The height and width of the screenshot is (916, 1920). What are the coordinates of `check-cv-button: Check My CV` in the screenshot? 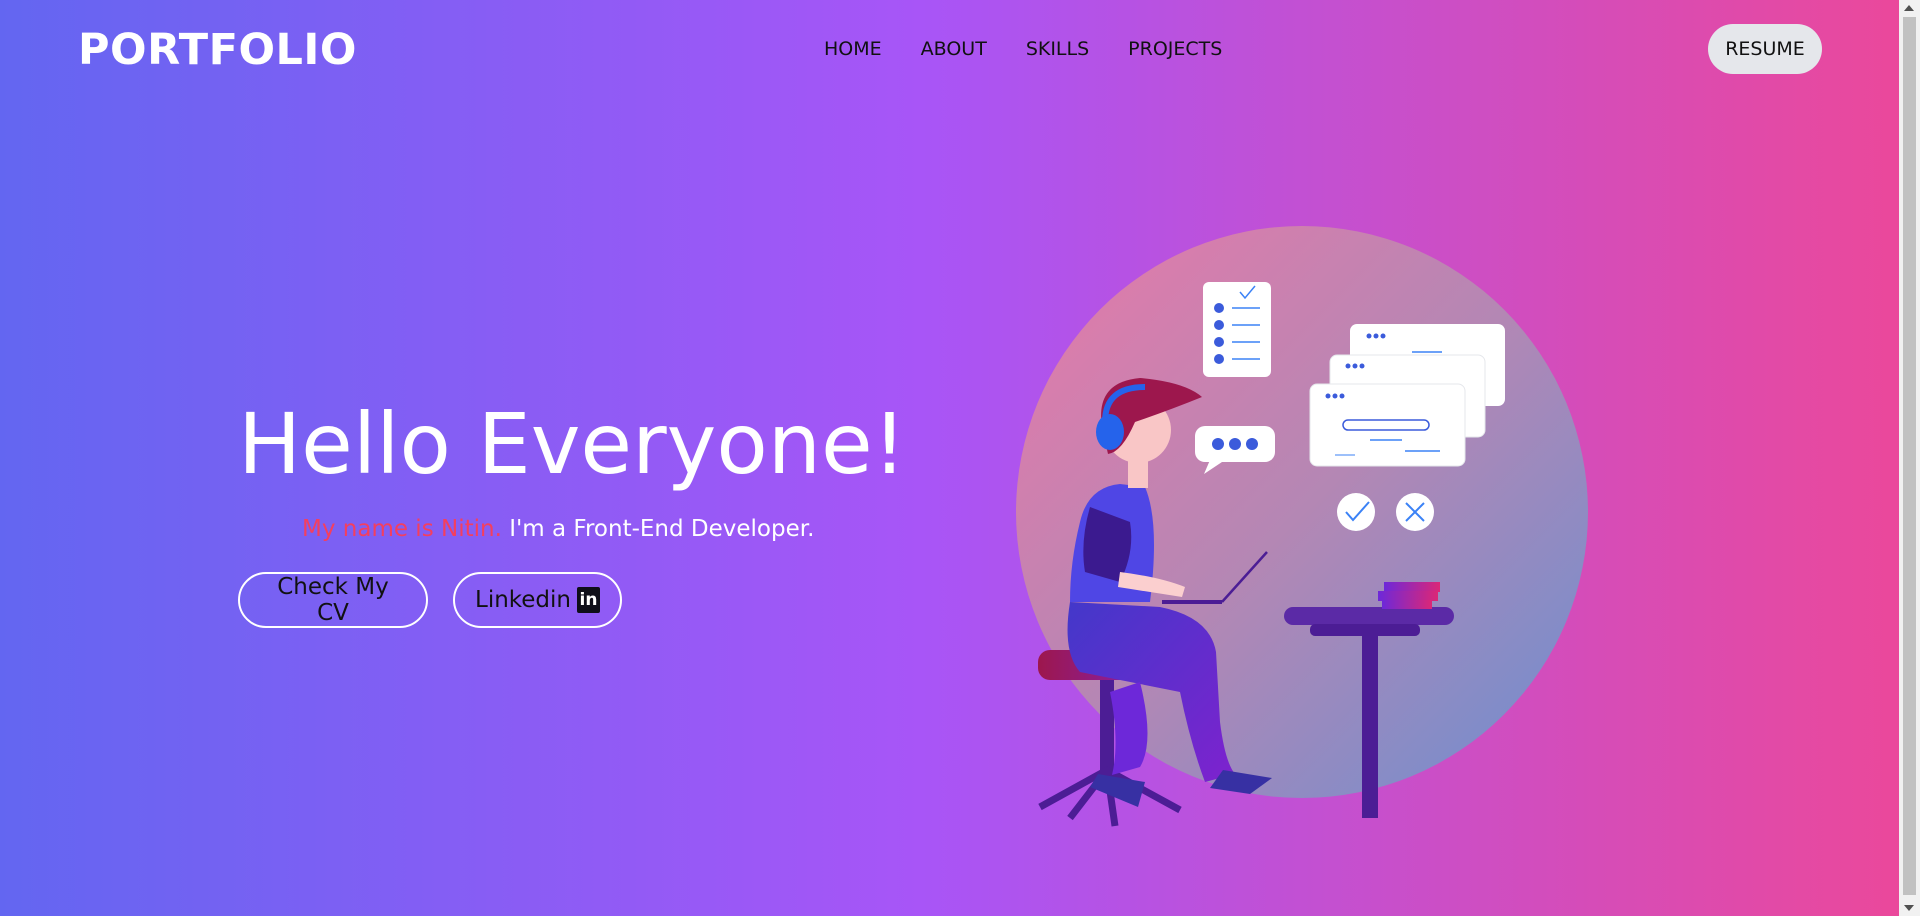 It's located at (333, 600).